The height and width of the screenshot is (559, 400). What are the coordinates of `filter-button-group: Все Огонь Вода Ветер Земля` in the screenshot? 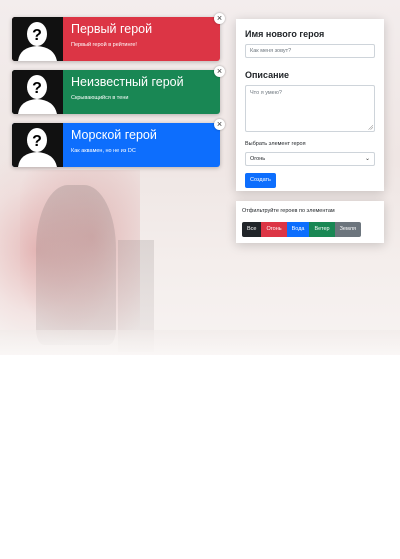 It's located at (310, 229).